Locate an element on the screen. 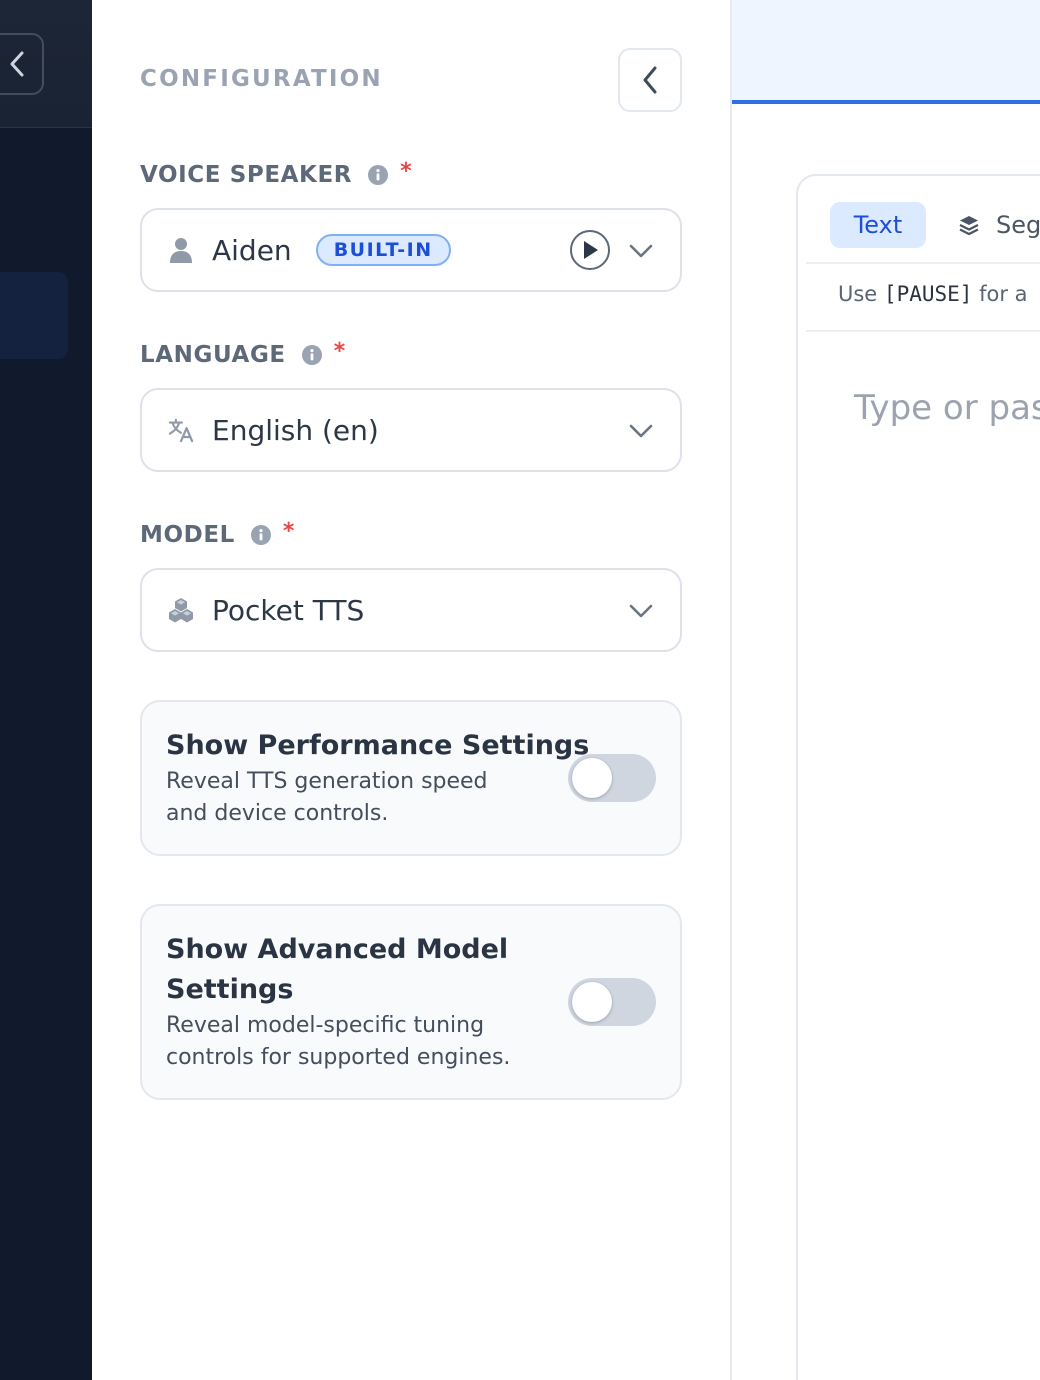  user-icon is located at coordinates (181, 250).